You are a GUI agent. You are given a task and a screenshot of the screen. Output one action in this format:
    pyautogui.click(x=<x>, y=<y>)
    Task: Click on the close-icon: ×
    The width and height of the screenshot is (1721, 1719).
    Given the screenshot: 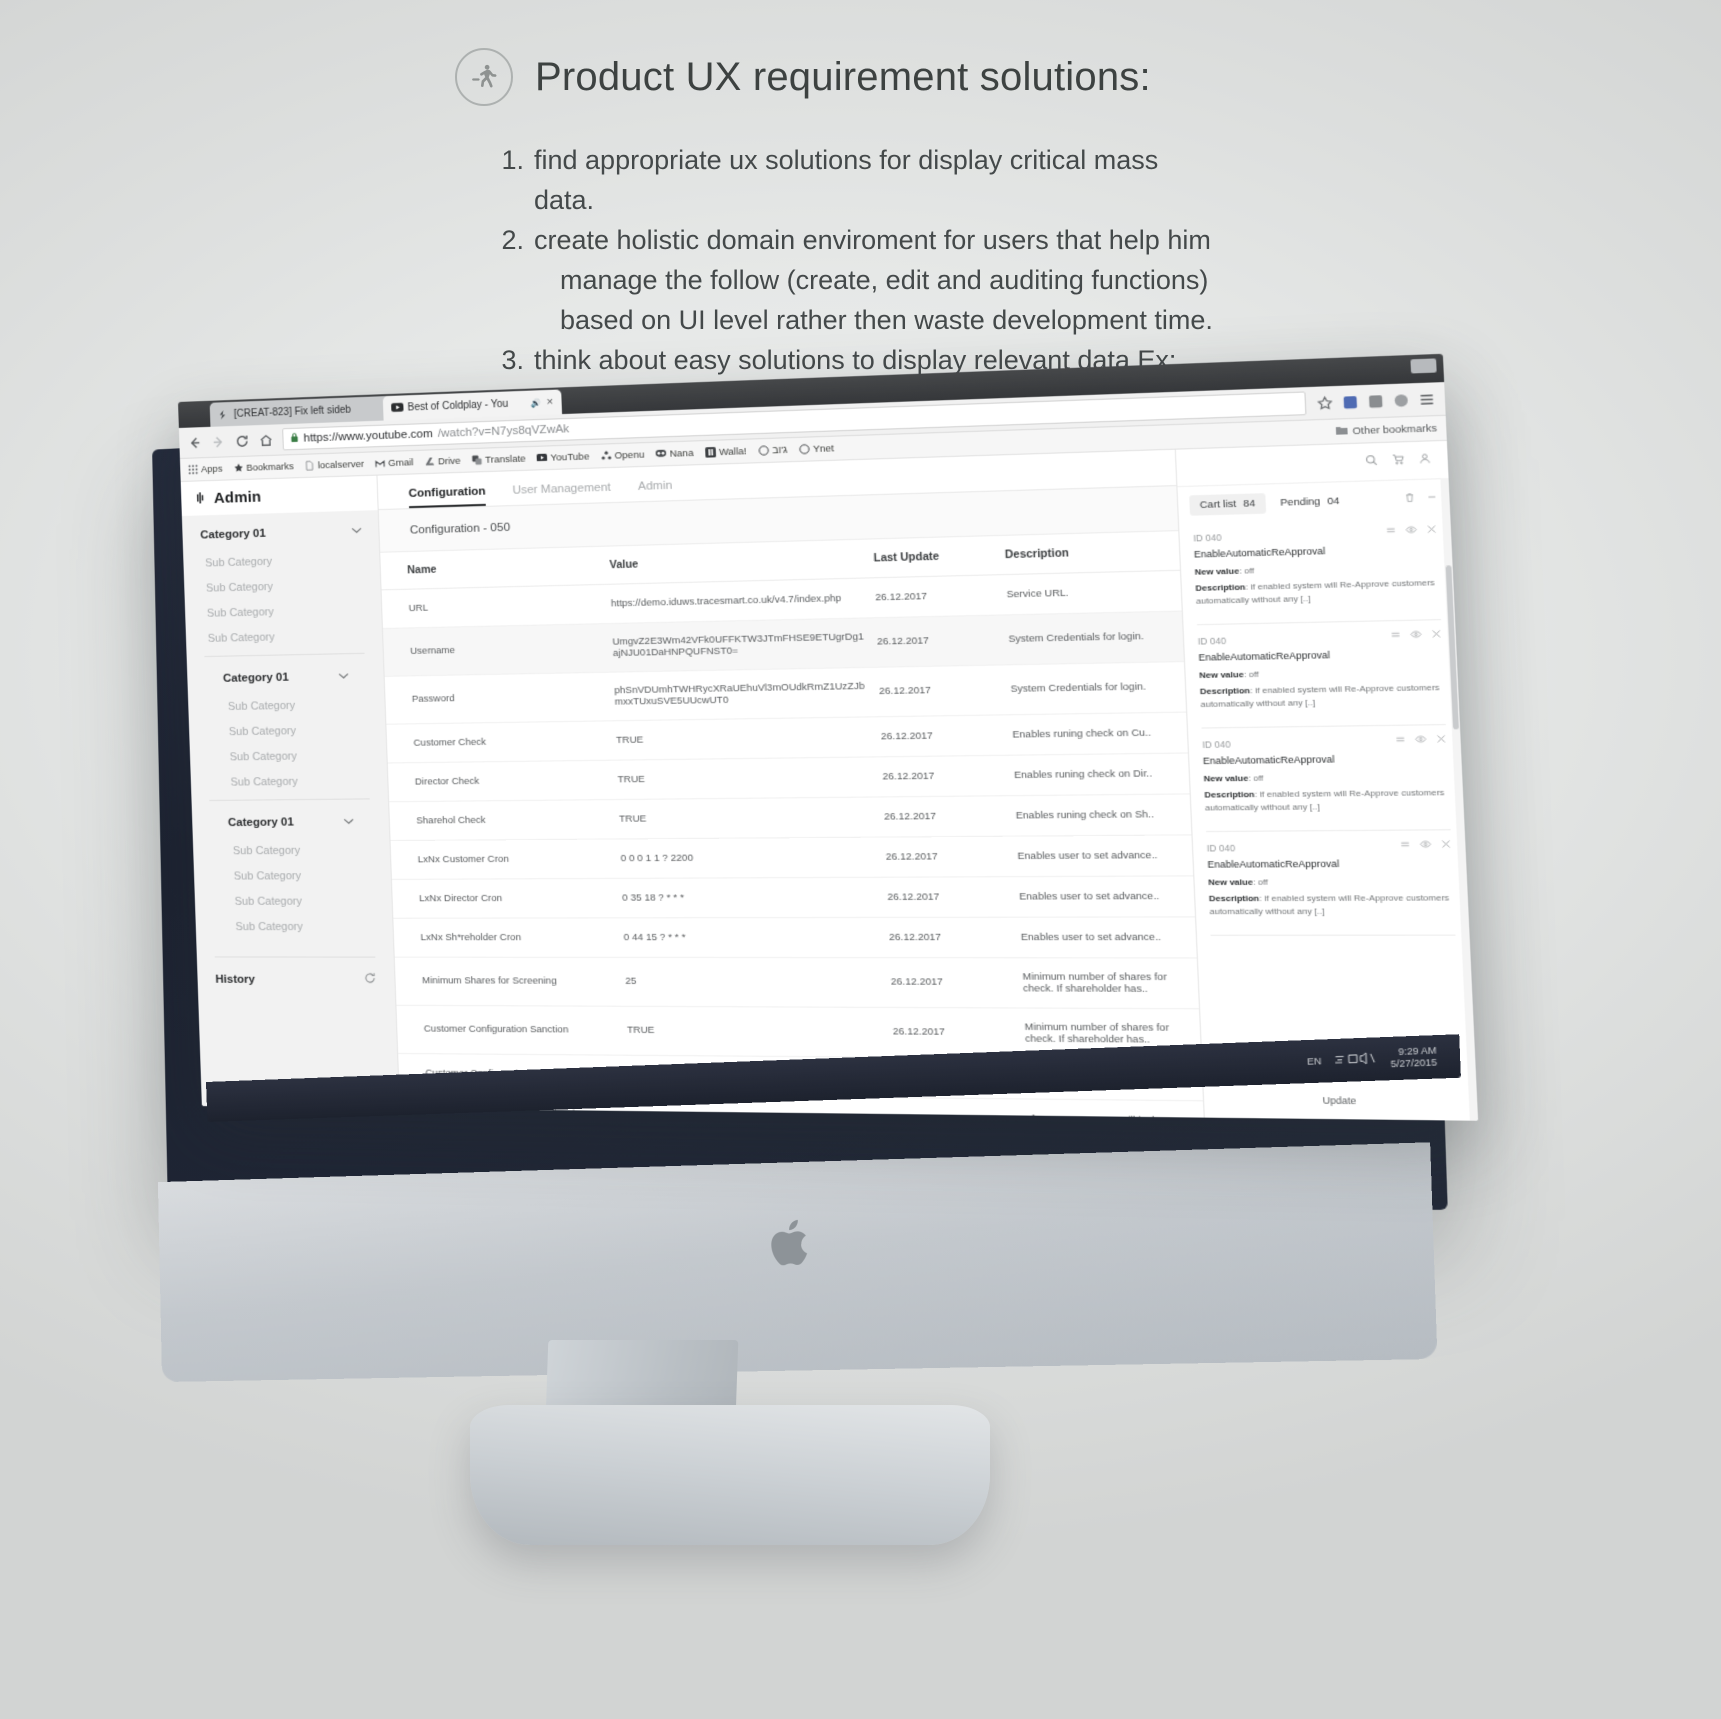 What is the action you would take?
    pyautogui.click(x=549, y=402)
    